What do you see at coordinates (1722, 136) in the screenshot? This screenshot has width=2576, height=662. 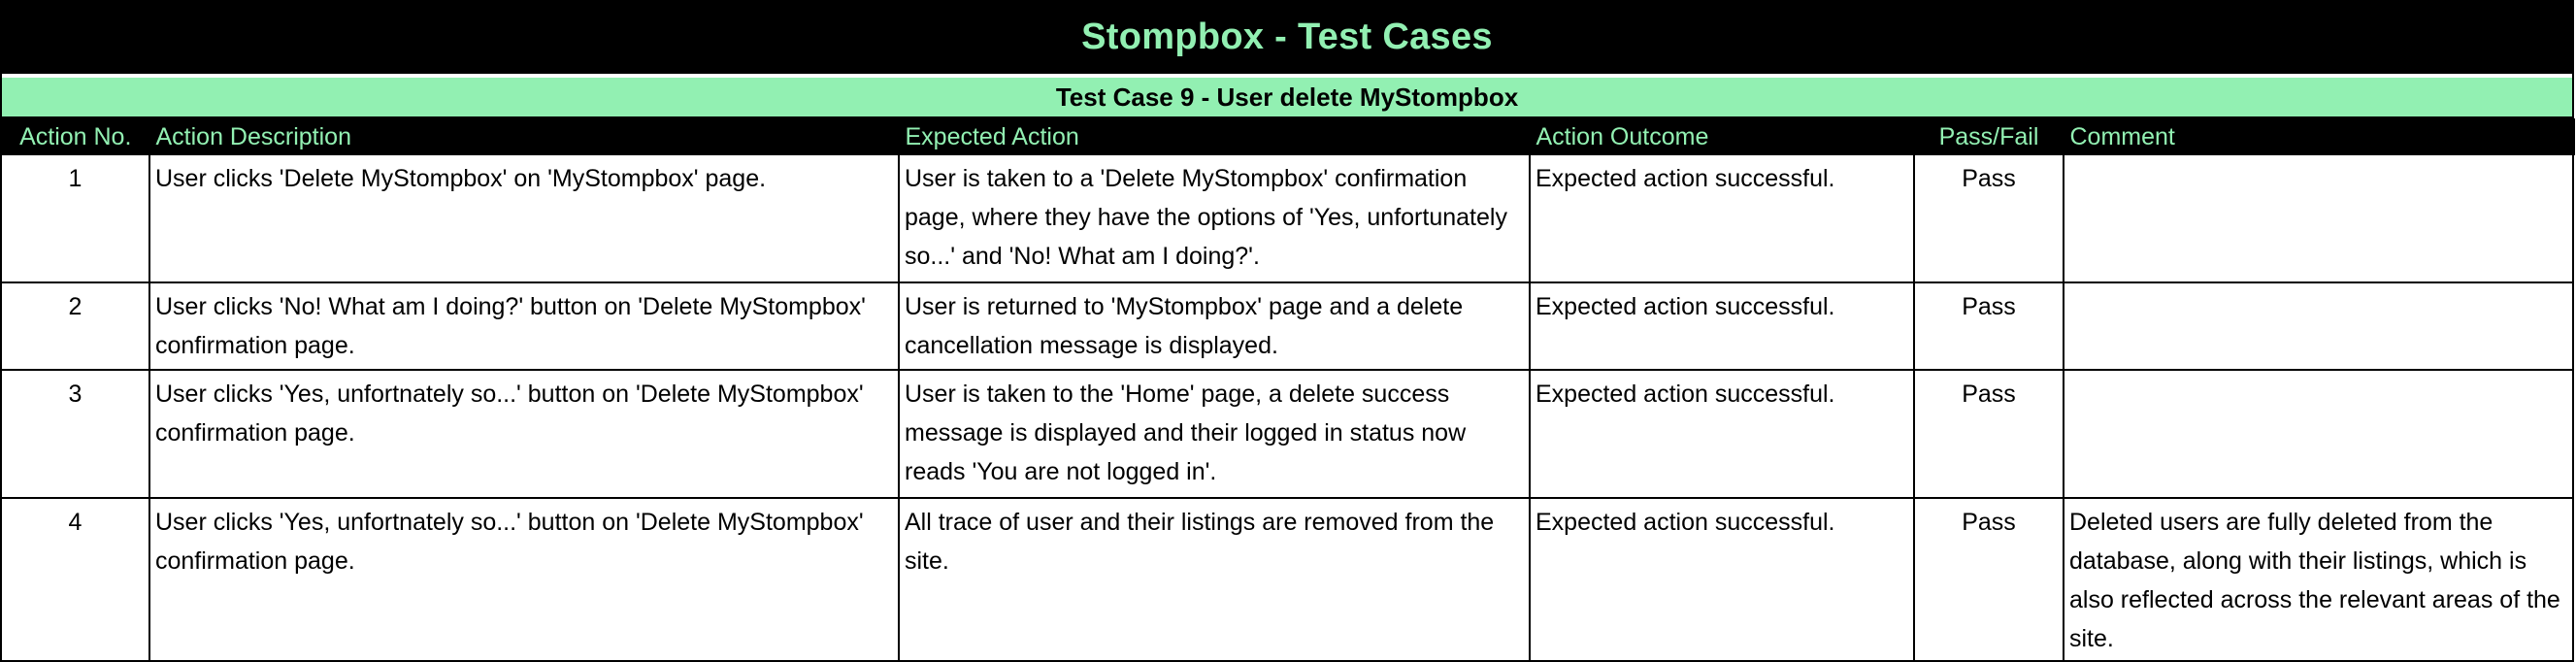 I see `header-action-outcome: Action Outcome` at bounding box center [1722, 136].